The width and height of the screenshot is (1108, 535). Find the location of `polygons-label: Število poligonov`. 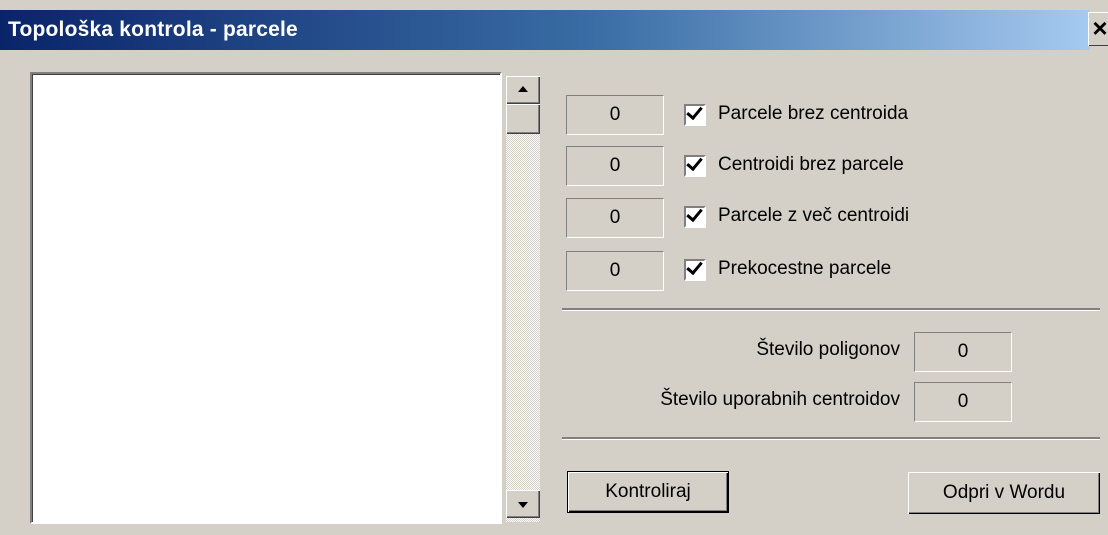

polygons-label: Število poligonov is located at coordinates (828, 349).